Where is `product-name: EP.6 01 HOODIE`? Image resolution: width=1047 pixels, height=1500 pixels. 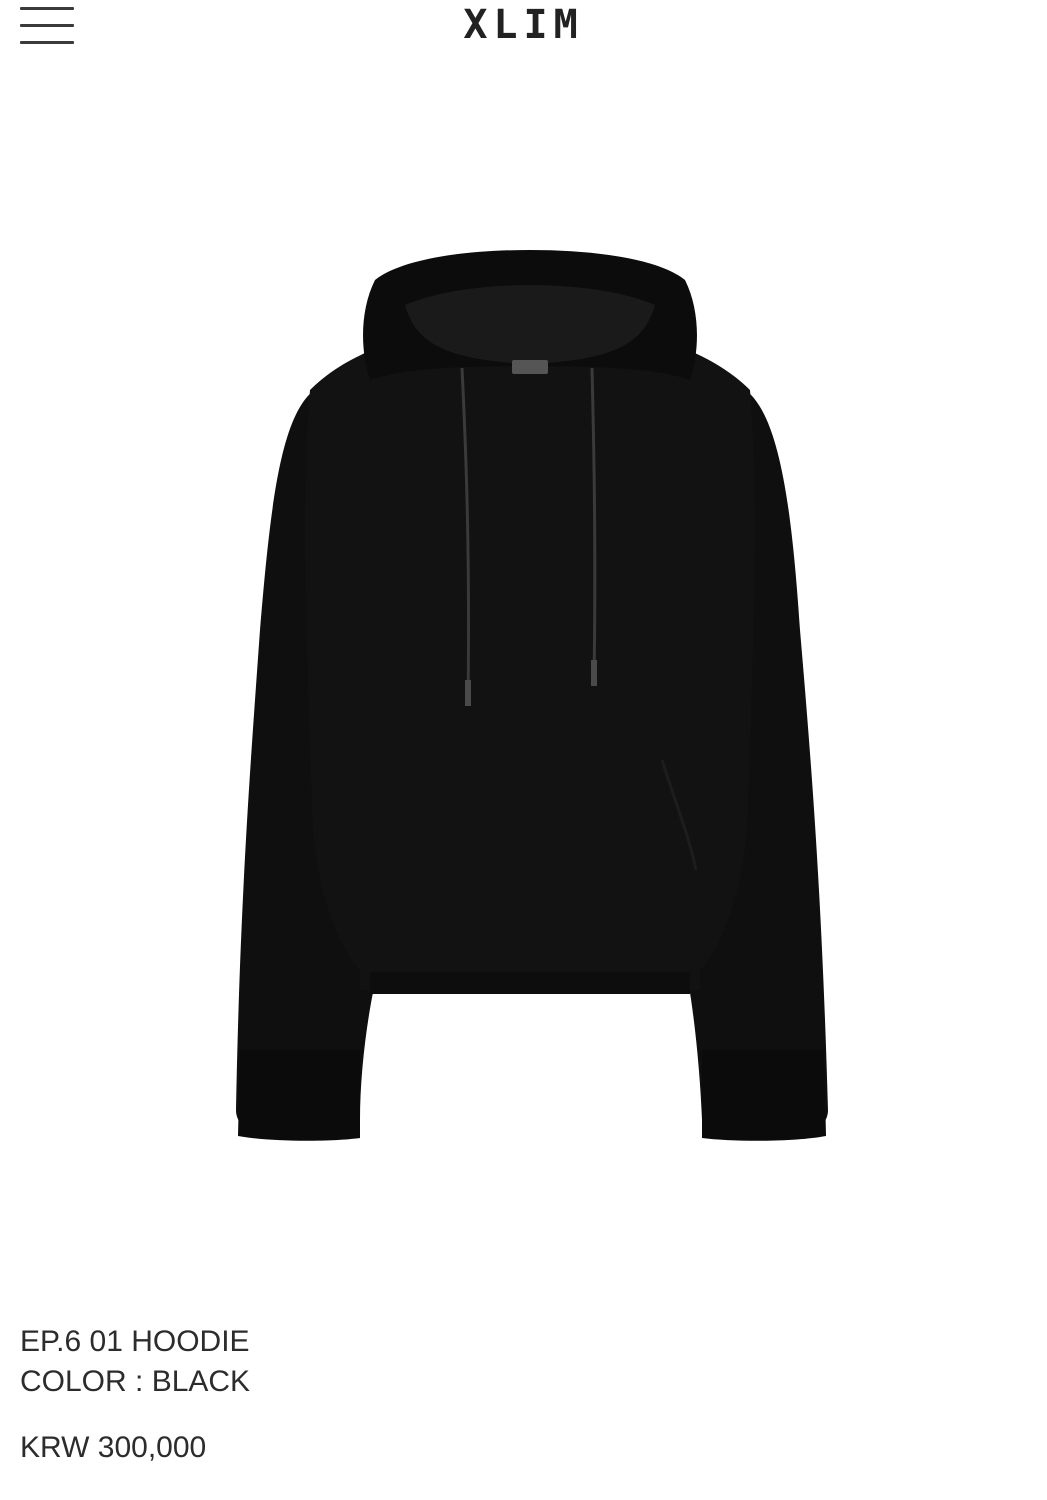 product-name: EP.6 01 HOODIE is located at coordinates (135, 1341).